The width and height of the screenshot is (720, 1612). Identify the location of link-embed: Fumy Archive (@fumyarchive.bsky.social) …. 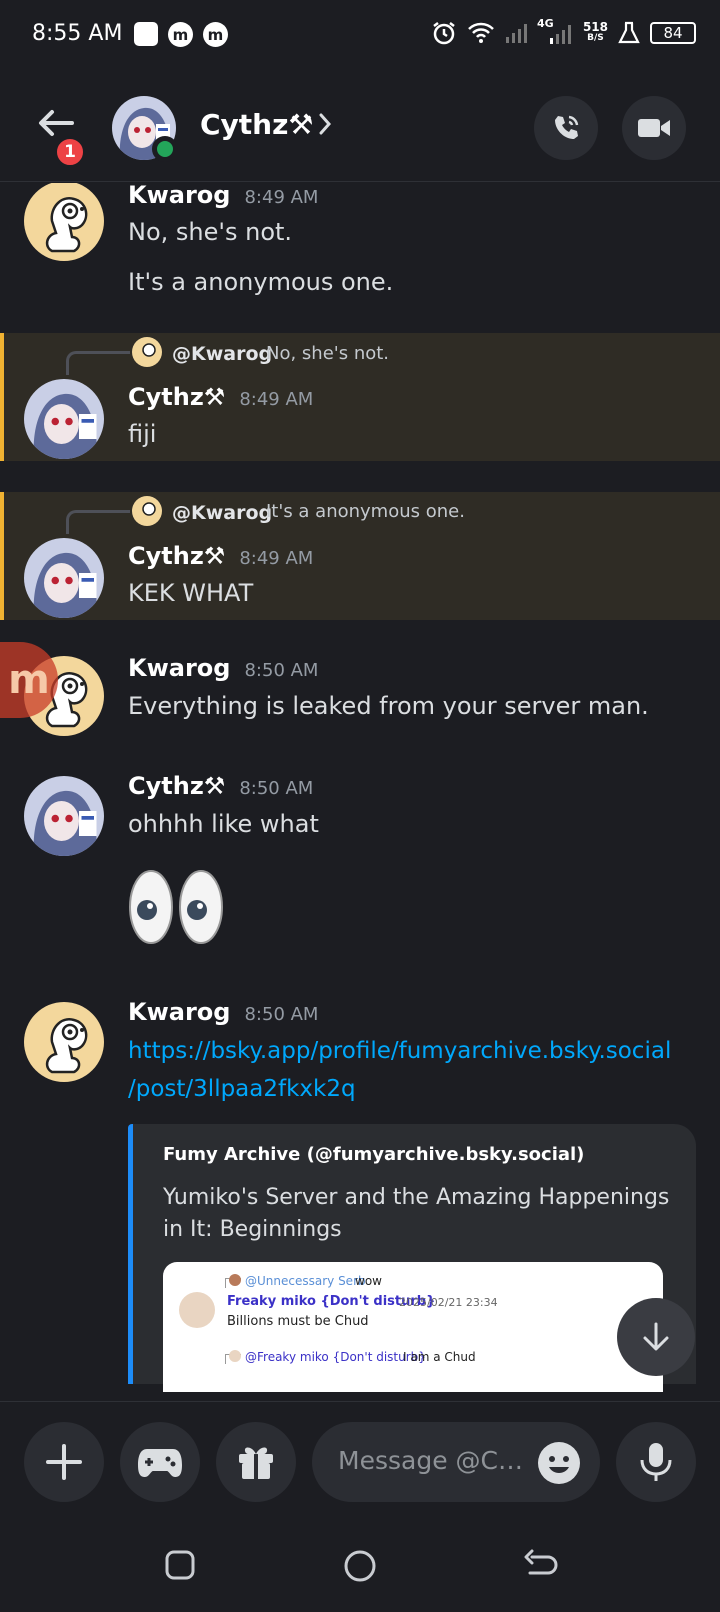
(412, 1258).